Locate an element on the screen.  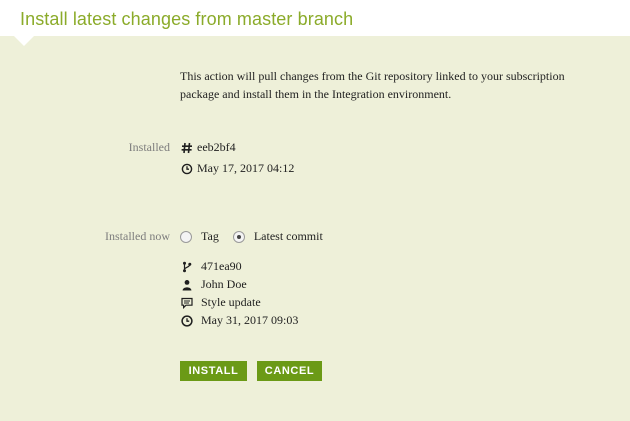
comment-icon is located at coordinates (186, 302).